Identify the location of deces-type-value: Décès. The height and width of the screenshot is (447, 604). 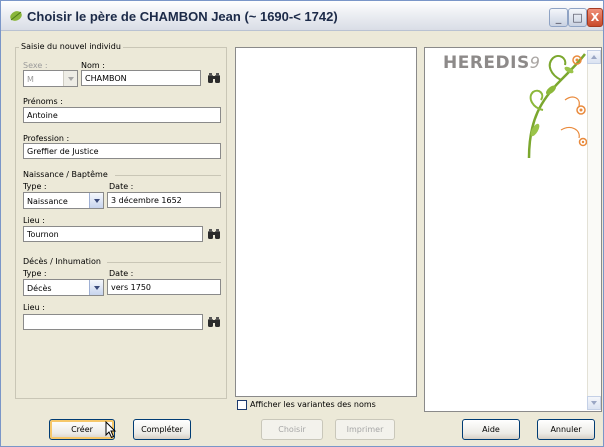
(39, 288).